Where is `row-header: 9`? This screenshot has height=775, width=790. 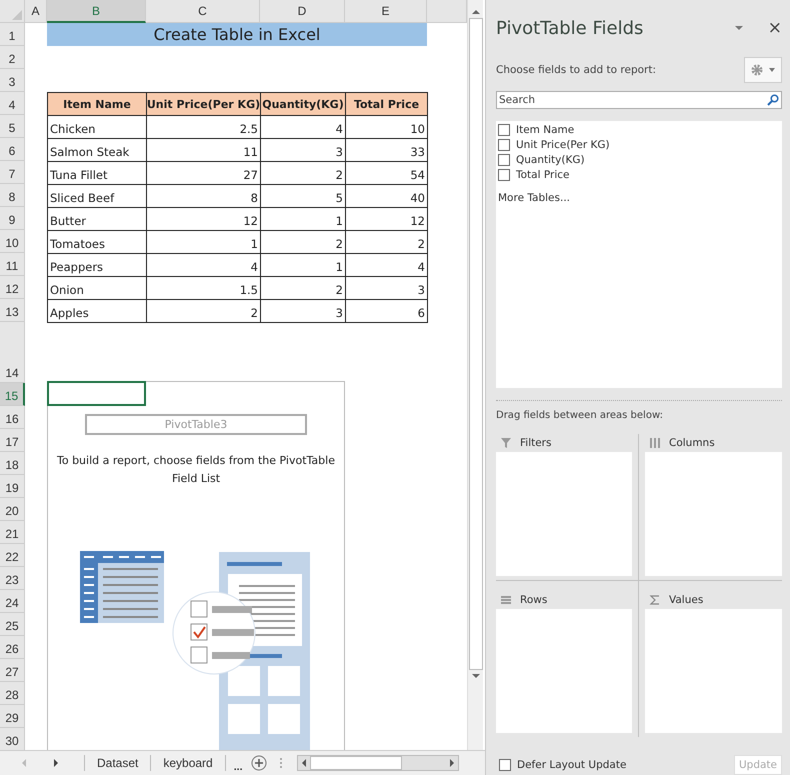 row-header: 9 is located at coordinates (12, 218).